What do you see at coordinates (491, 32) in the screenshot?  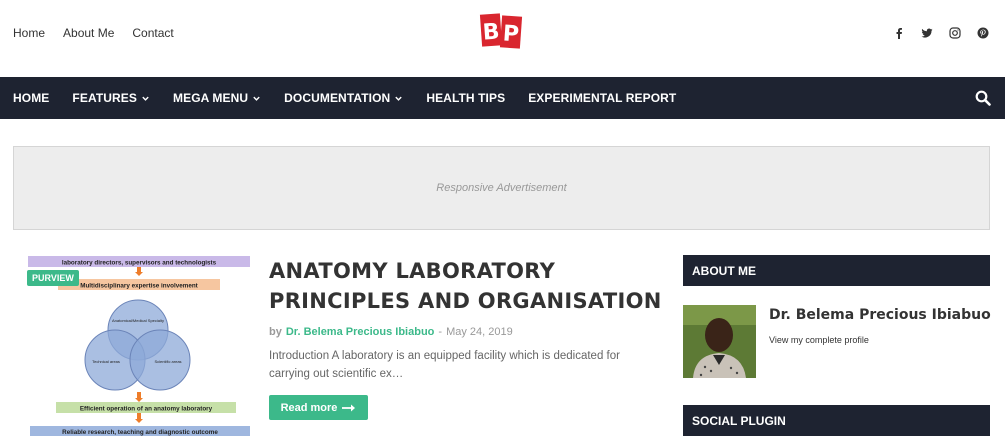 I see `logo-letter-b: B` at bounding box center [491, 32].